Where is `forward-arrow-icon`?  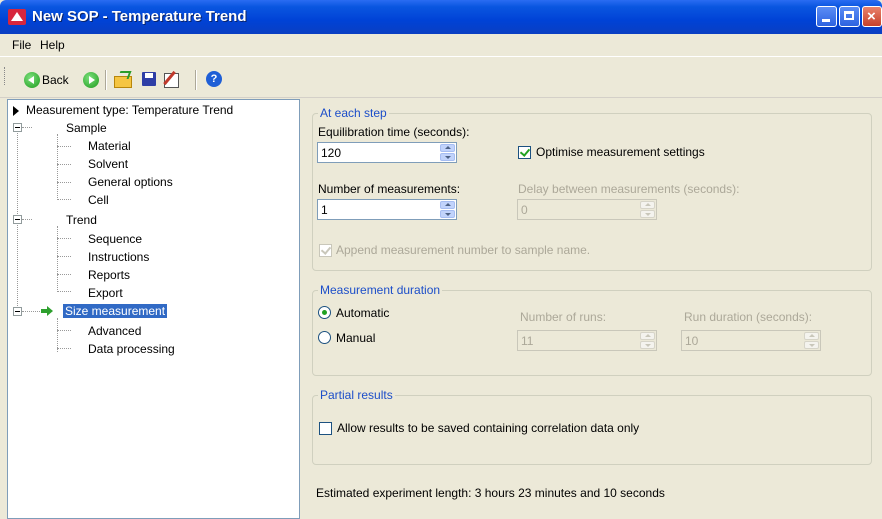 forward-arrow-icon is located at coordinates (91, 80).